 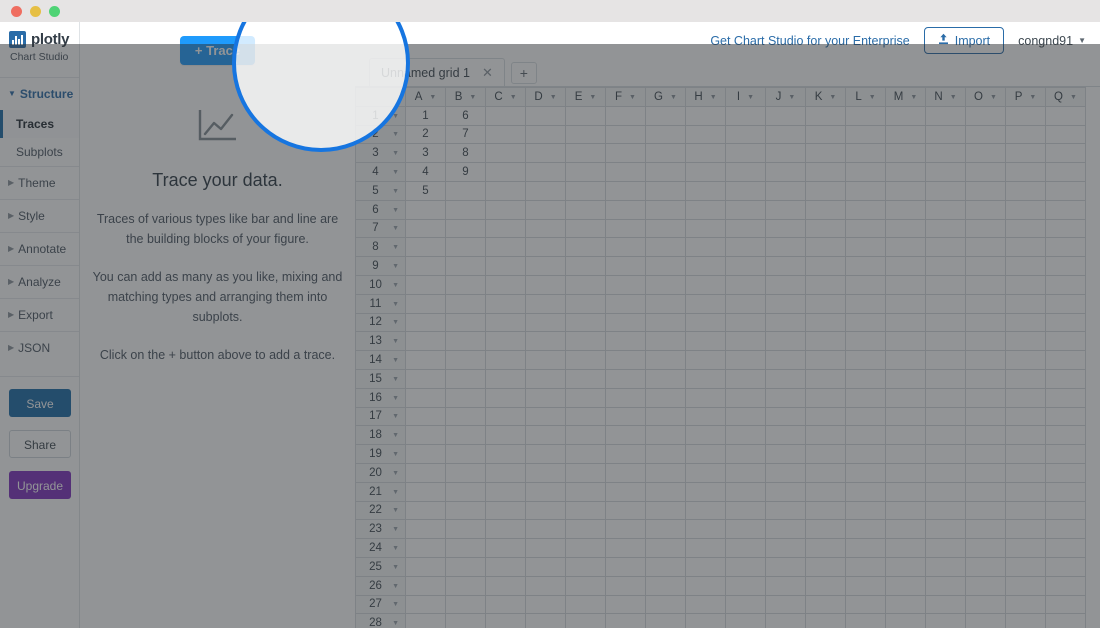 What do you see at coordinates (585, 284) in the screenshot?
I see `cell-e10` at bounding box center [585, 284].